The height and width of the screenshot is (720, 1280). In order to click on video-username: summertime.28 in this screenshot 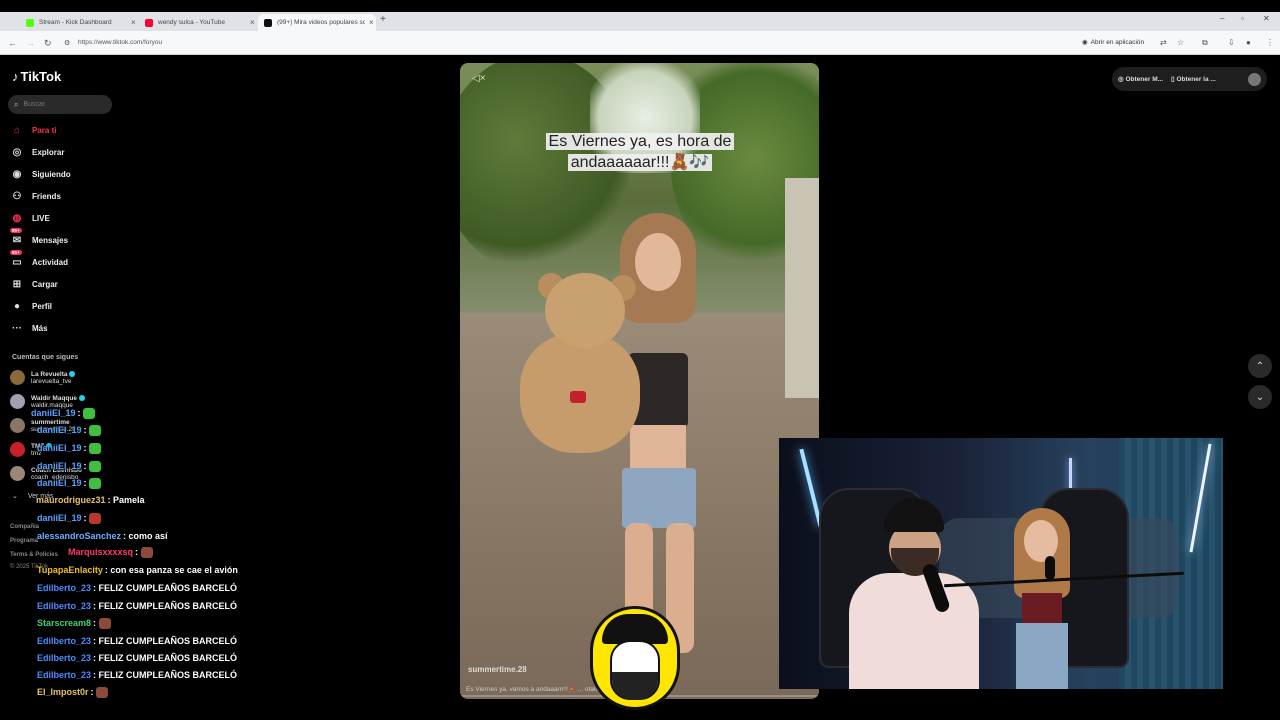, I will do `click(497, 669)`.